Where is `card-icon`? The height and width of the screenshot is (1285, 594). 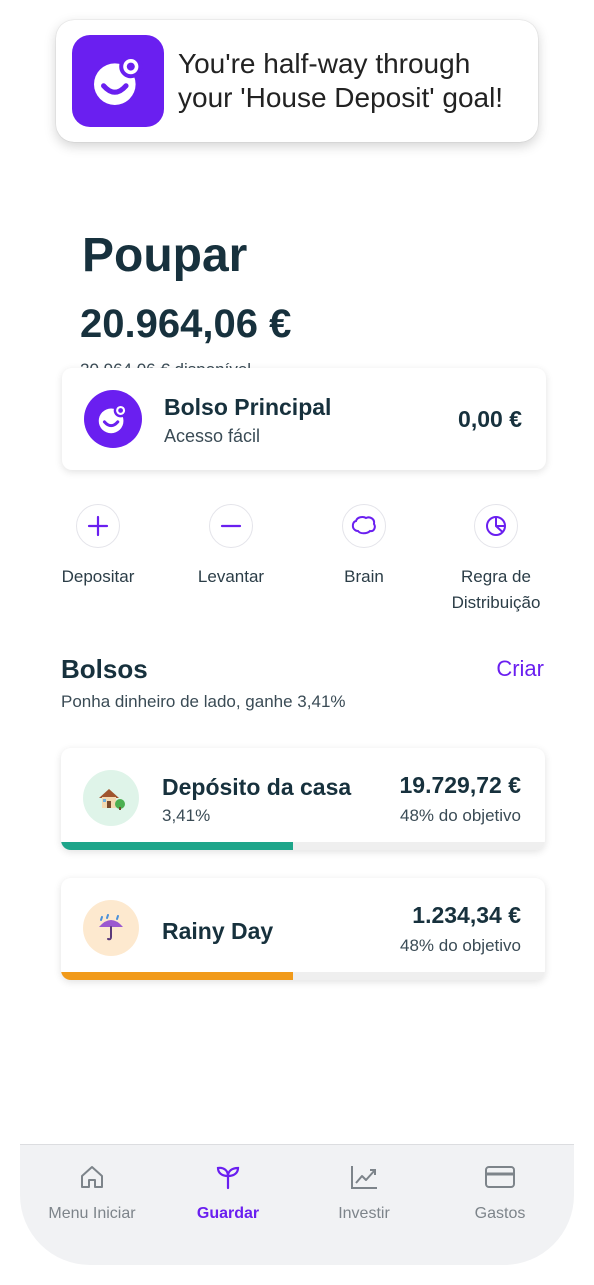 card-icon is located at coordinates (500, 1177).